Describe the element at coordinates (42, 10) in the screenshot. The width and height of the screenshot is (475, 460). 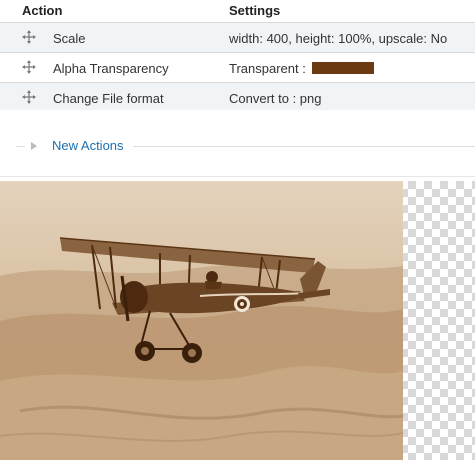
I see `header-action: Action` at that location.